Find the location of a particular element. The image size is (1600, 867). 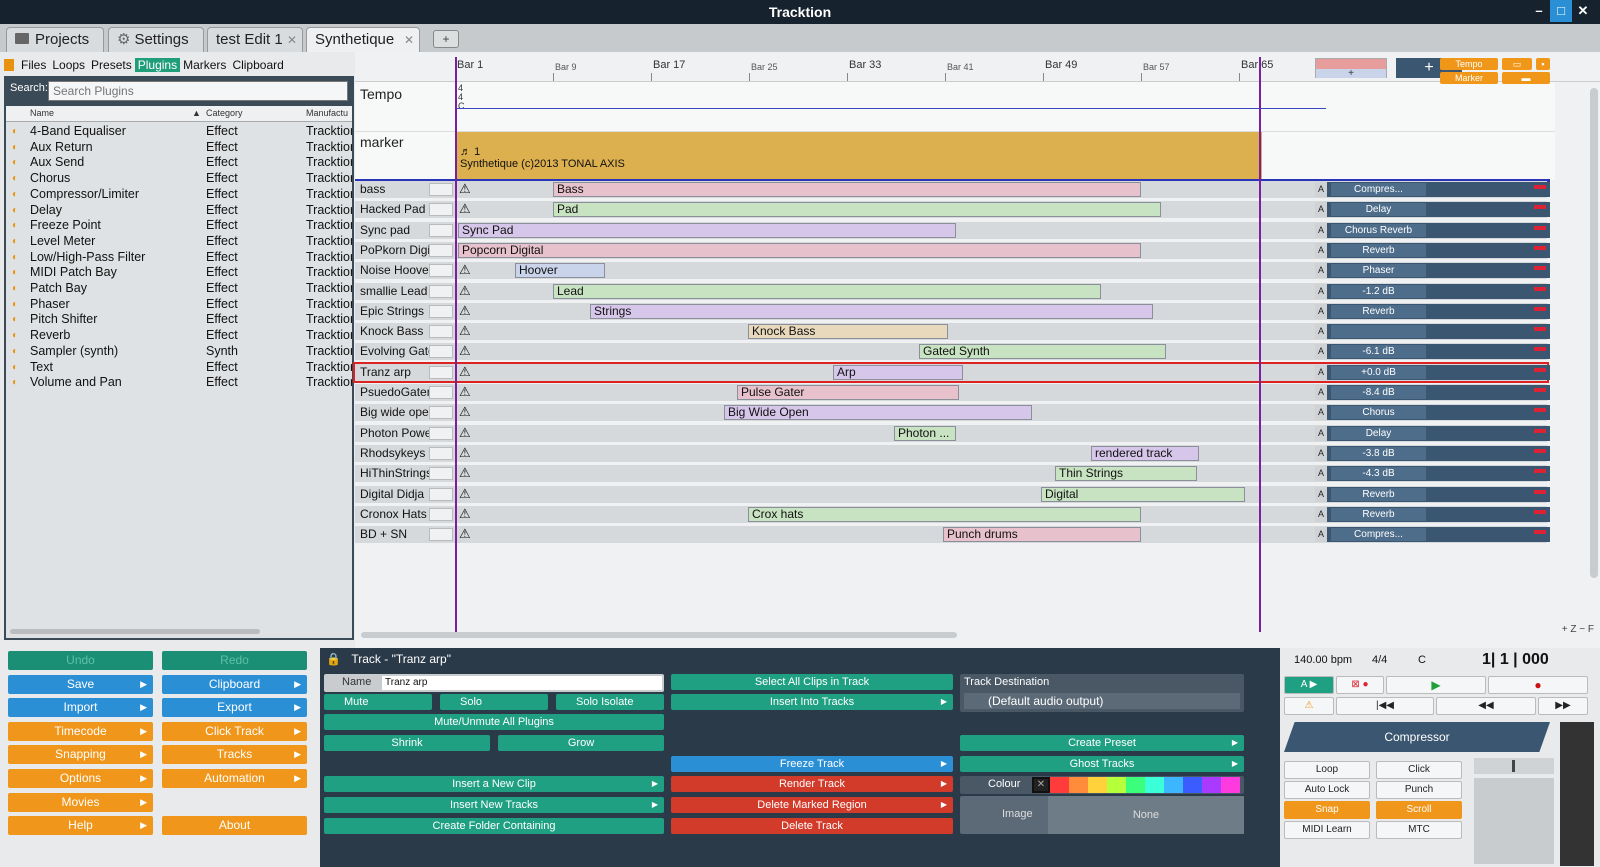

close-tab-icon: ✕ is located at coordinates (409, 40).